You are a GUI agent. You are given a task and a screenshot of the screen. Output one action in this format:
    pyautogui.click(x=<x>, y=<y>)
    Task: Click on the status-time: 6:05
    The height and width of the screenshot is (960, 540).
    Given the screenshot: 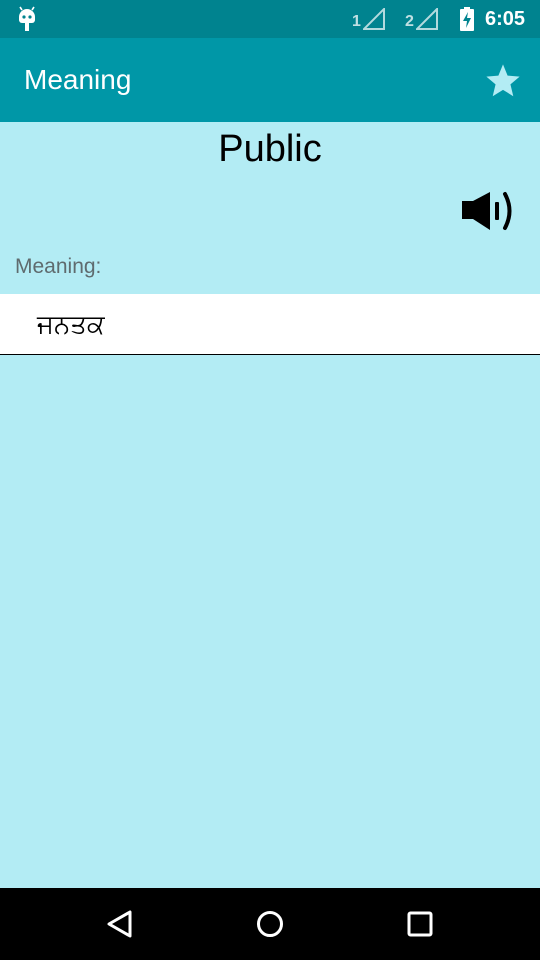 What is the action you would take?
    pyautogui.click(x=505, y=19)
    